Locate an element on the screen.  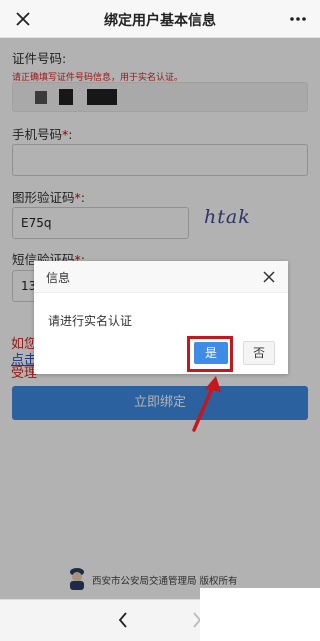
confirm-no-button: 否 is located at coordinates (259, 353).